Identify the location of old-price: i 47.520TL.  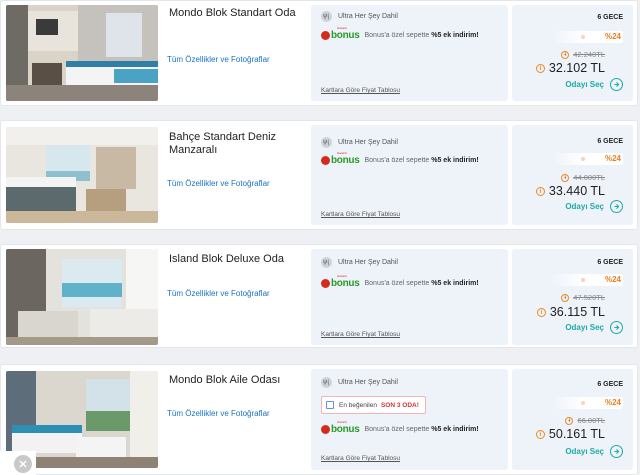
(583, 297).